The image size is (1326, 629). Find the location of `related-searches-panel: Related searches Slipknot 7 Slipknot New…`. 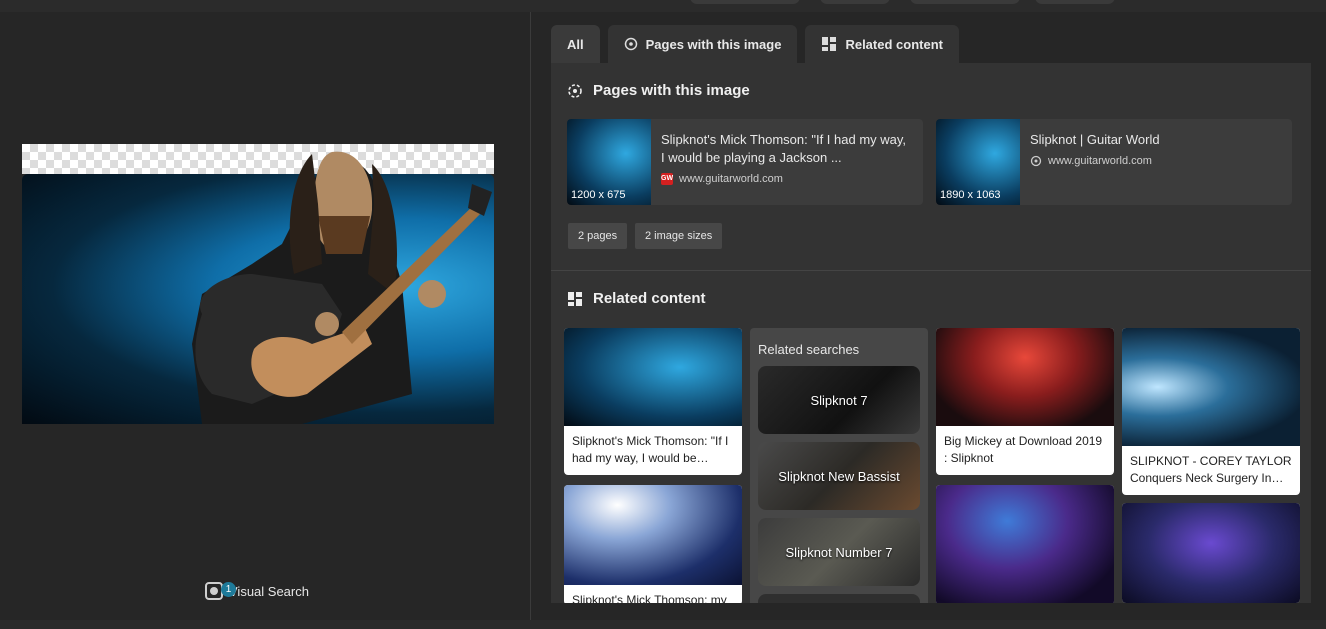

related-searches-panel: Related searches Slipknot 7 Slipknot New… is located at coordinates (839, 465).